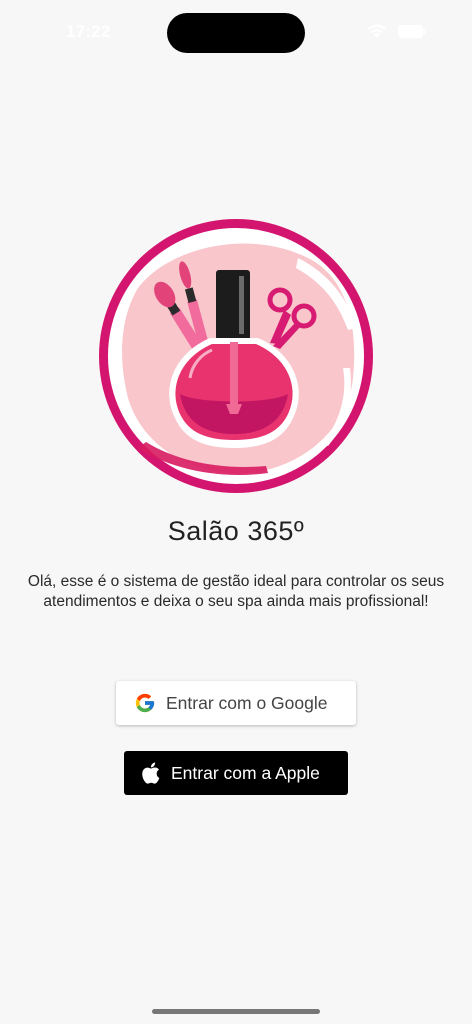  What do you see at coordinates (377, 31) in the screenshot?
I see `wifi-icon` at bounding box center [377, 31].